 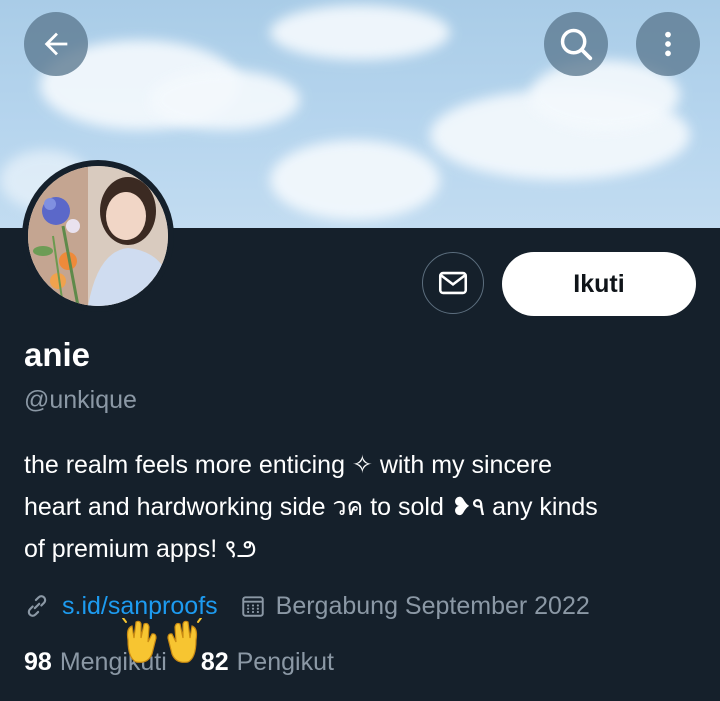 I want to click on followers-count: 82, so click(x=214, y=662).